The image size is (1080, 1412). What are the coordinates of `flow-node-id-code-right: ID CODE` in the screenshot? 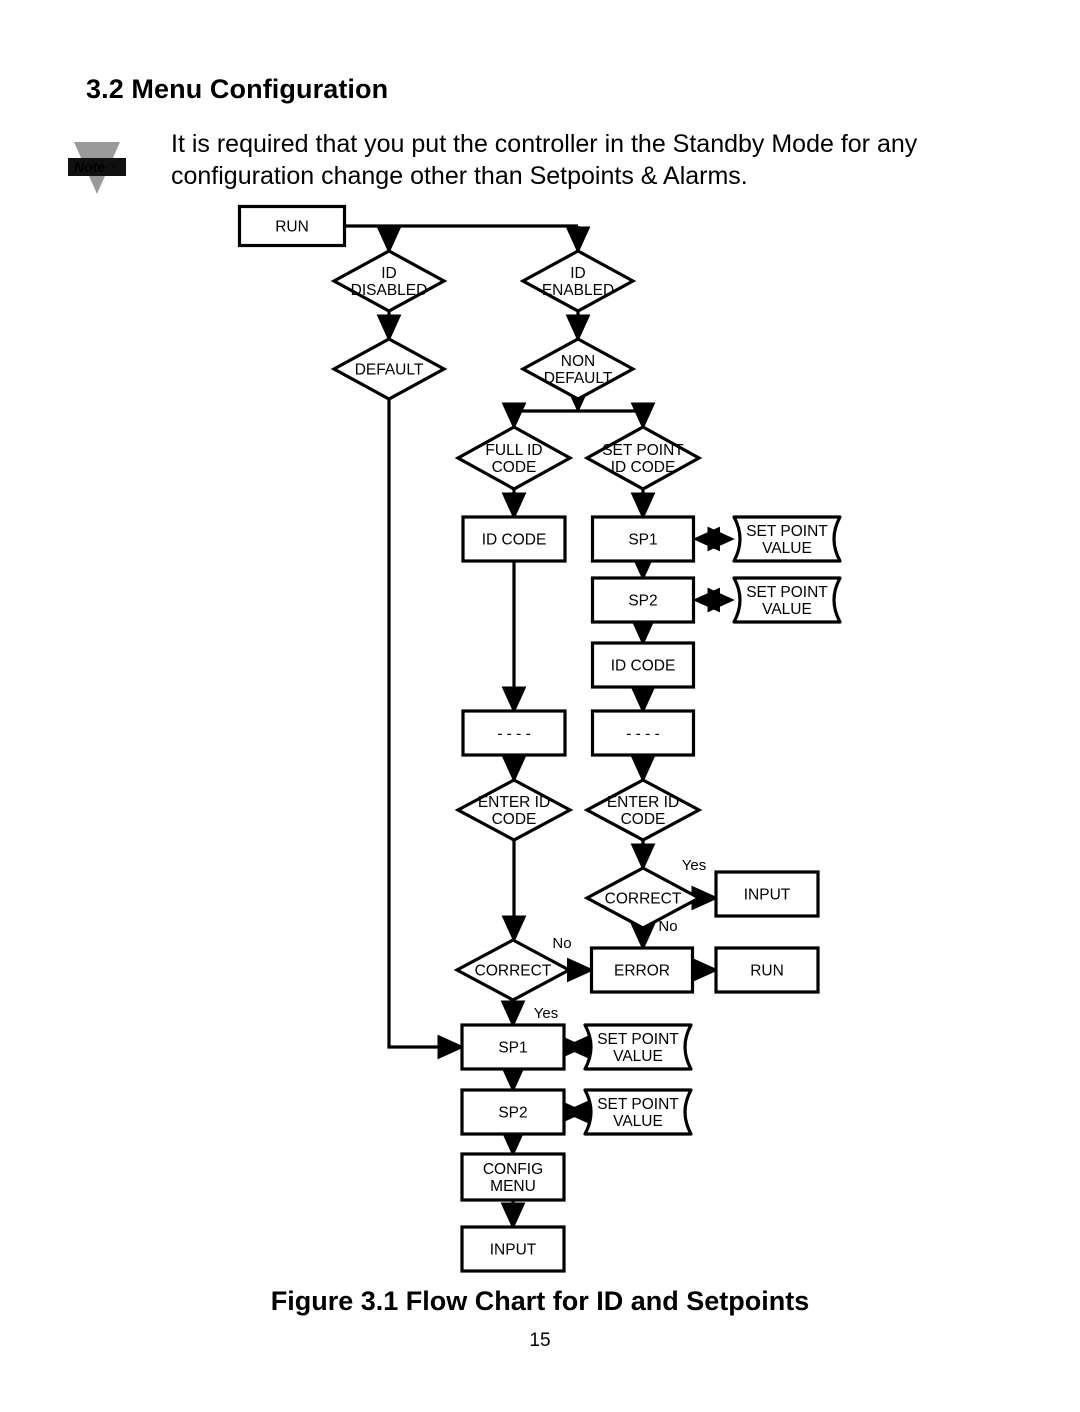 It's located at (643, 665).